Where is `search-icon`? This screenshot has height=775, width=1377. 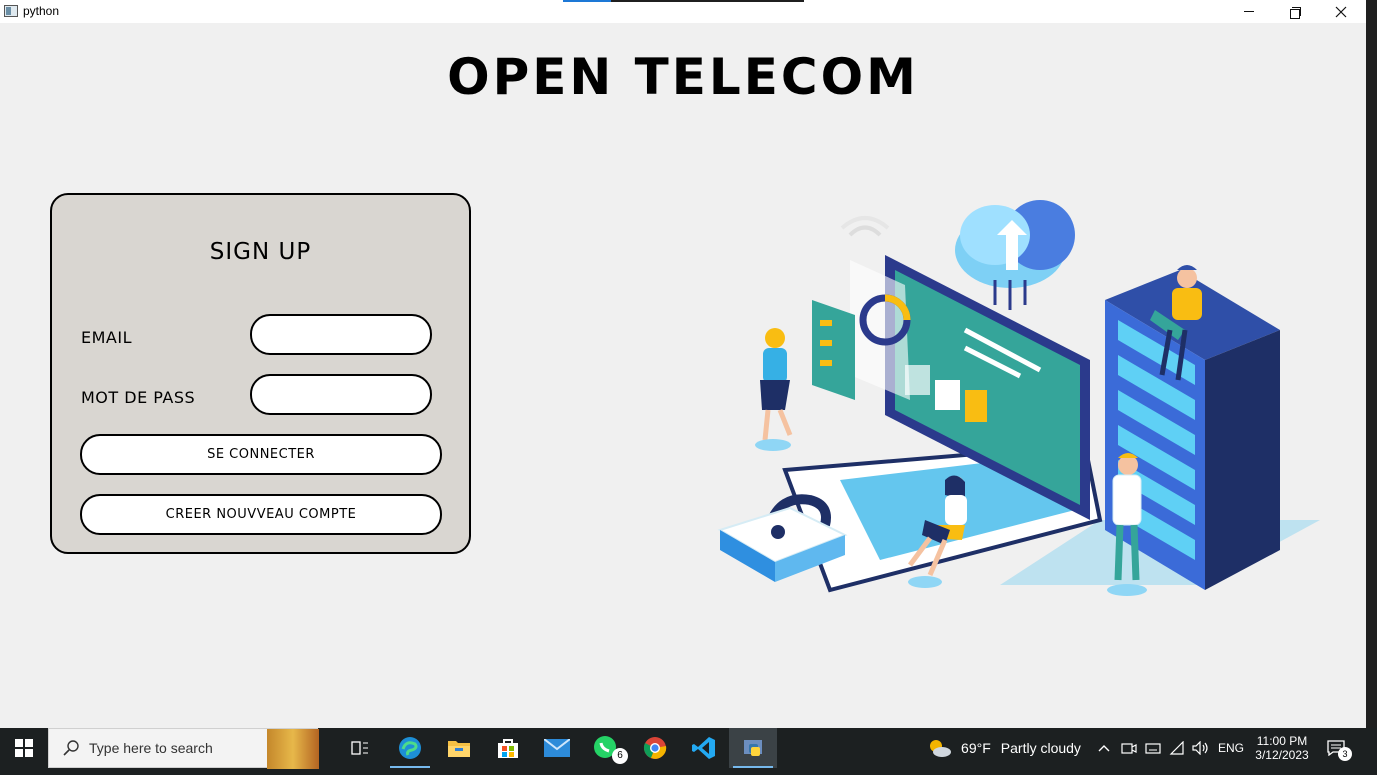
search-icon is located at coordinates (71, 748).